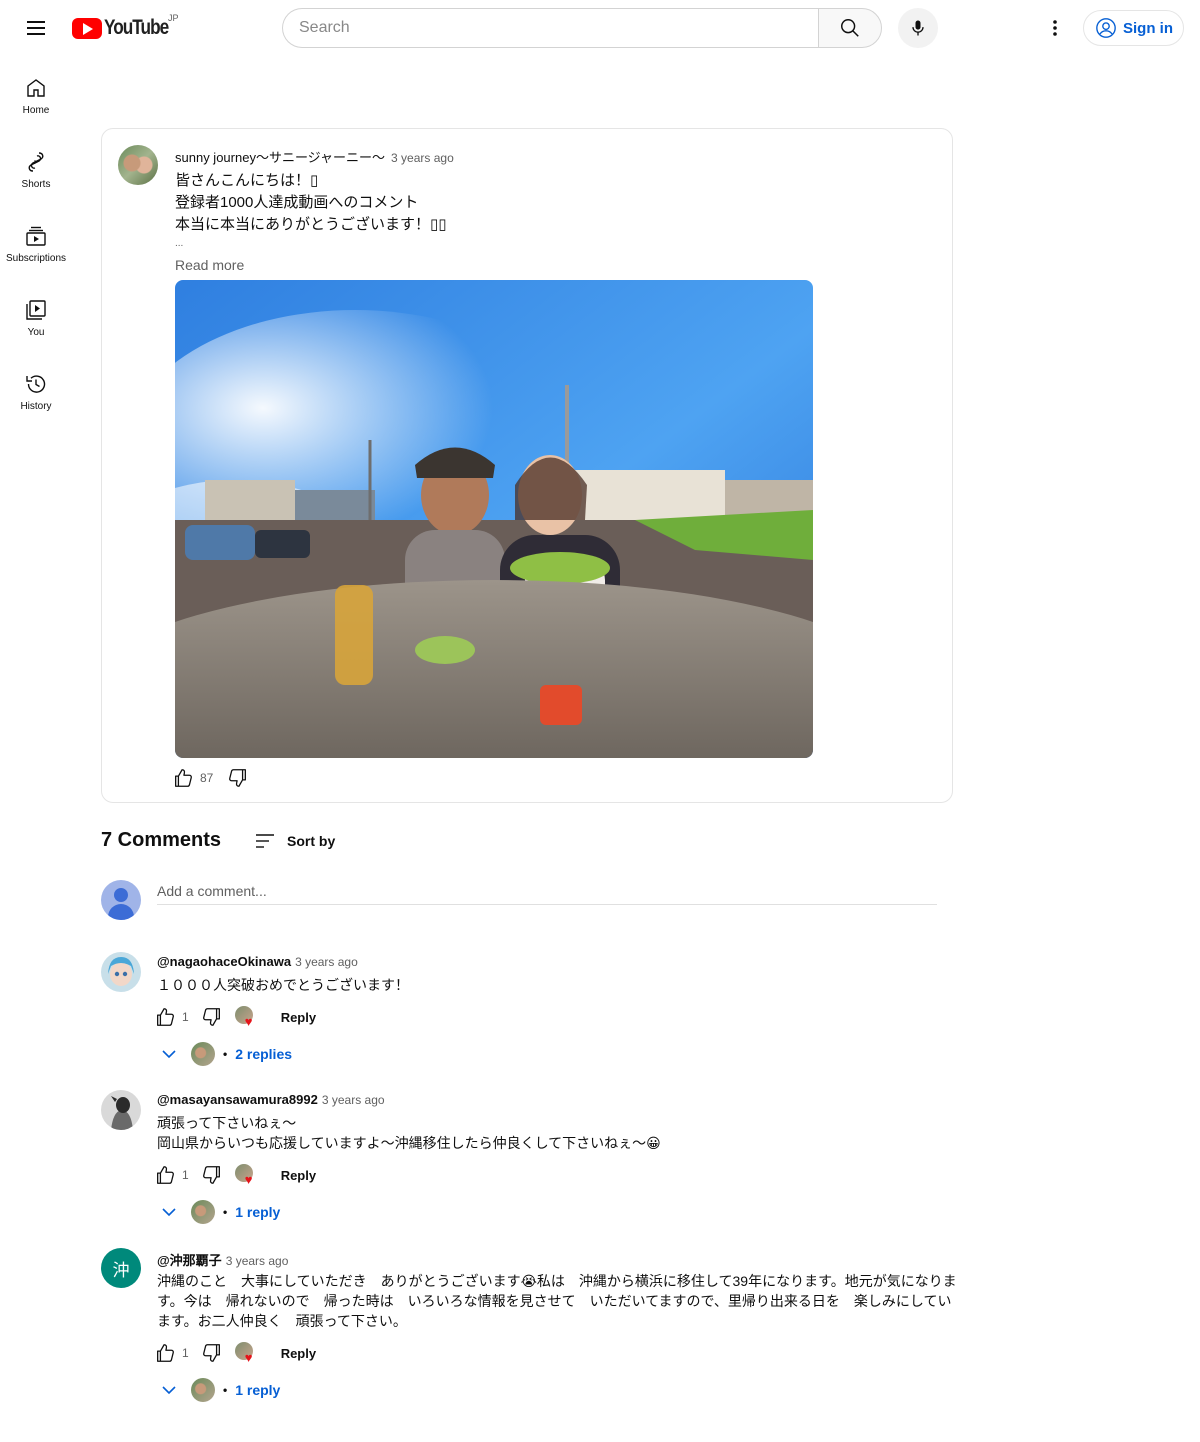 The height and width of the screenshot is (1442, 1200). I want to click on shorts-icon, so click(36, 162).